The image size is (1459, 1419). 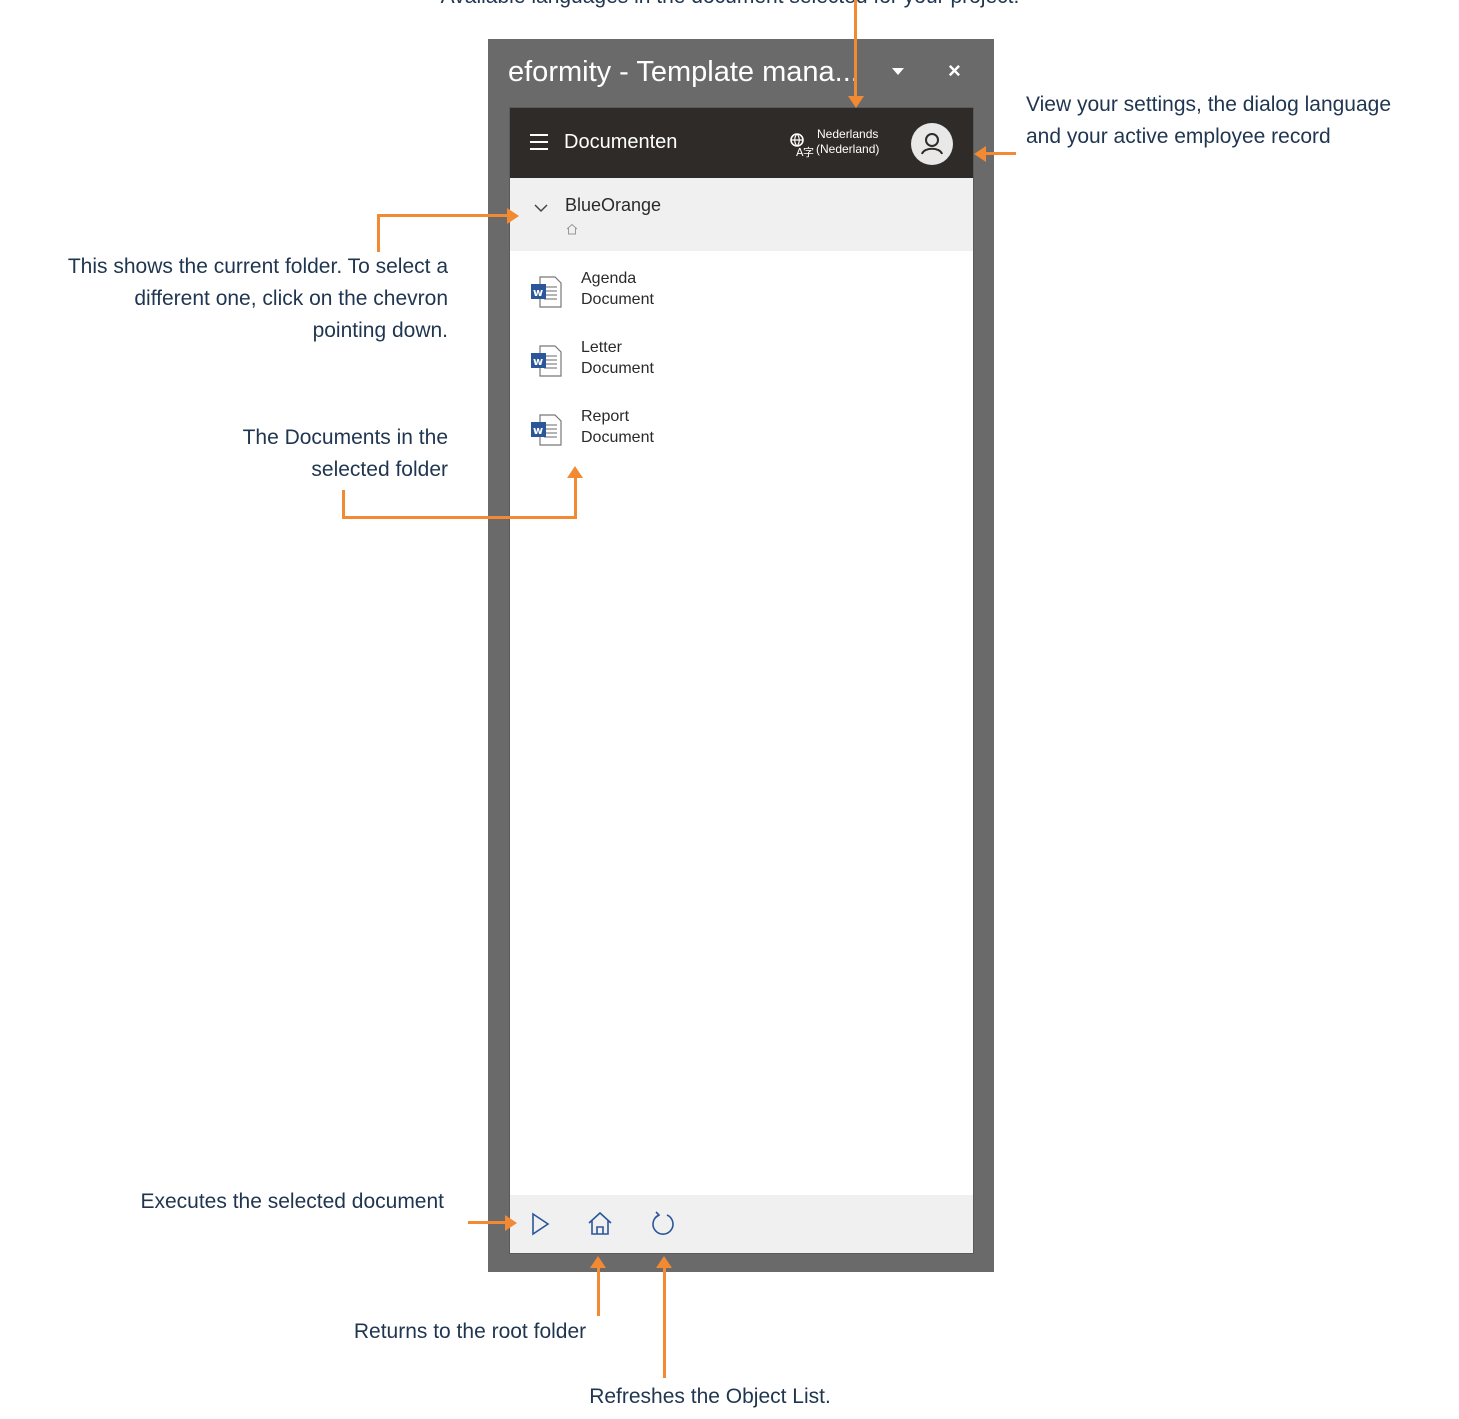 What do you see at coordinates (954, 71) in the screenshot?
I see `close-button: ×` at bounding box center [954, 71].